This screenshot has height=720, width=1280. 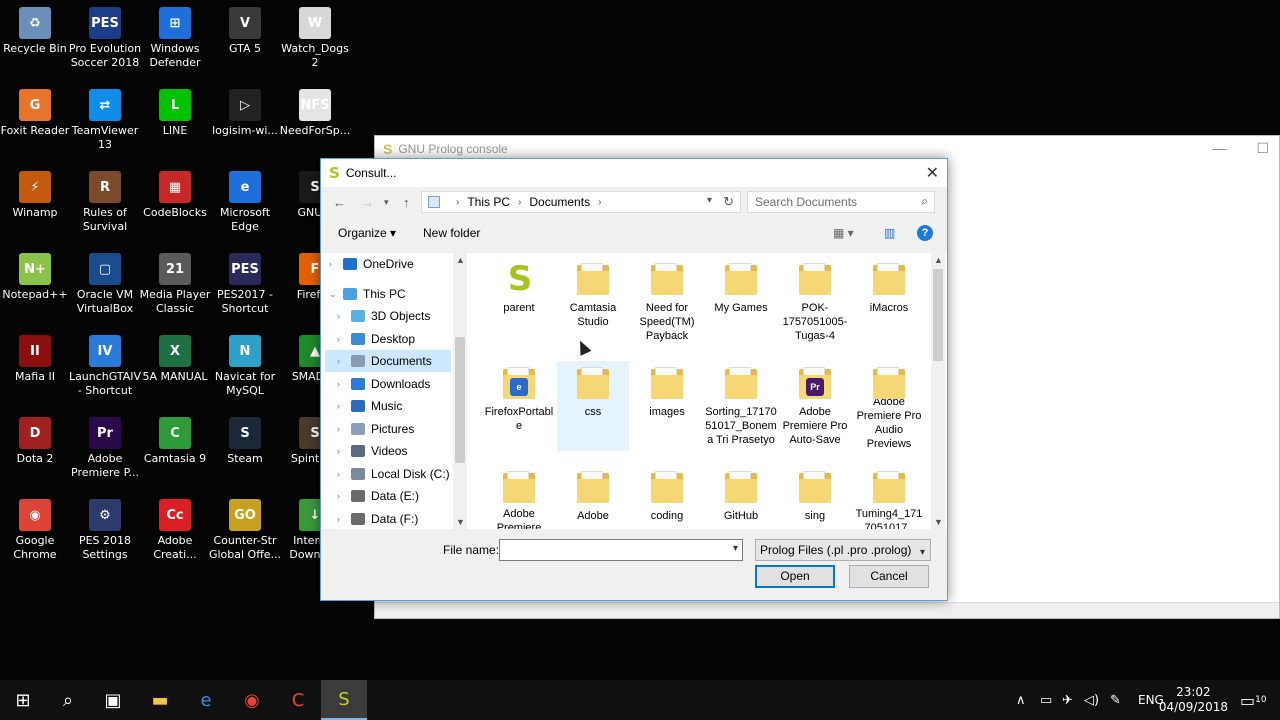 What do you see at coordinates (621, 550) in the screenshot?
I see `file-name-input: ▾` at bounding box center [621, 550].